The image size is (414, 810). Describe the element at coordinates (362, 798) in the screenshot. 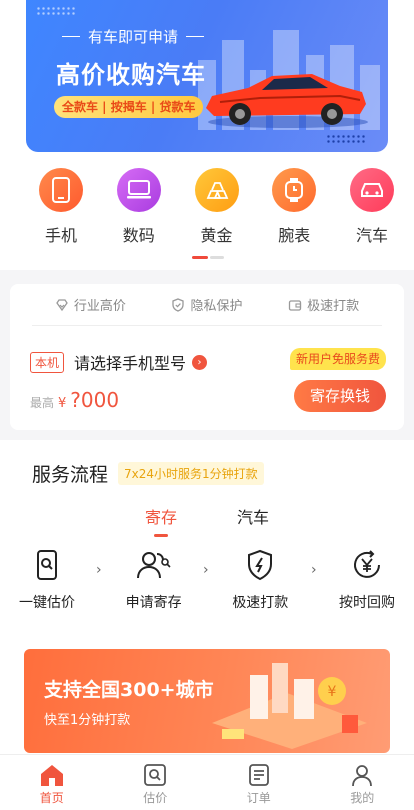

I see `tab-label: 我的` at that location.